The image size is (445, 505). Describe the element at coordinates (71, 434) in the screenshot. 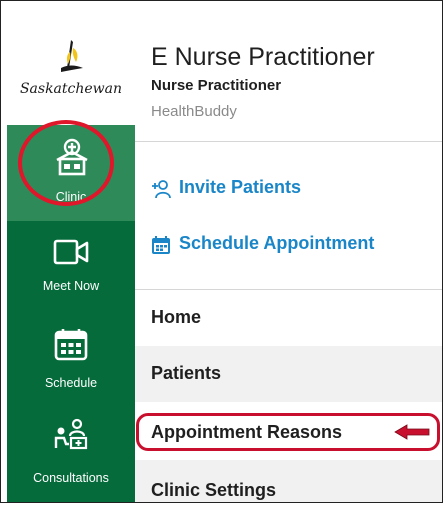

I see `consultation-icon` at that location.